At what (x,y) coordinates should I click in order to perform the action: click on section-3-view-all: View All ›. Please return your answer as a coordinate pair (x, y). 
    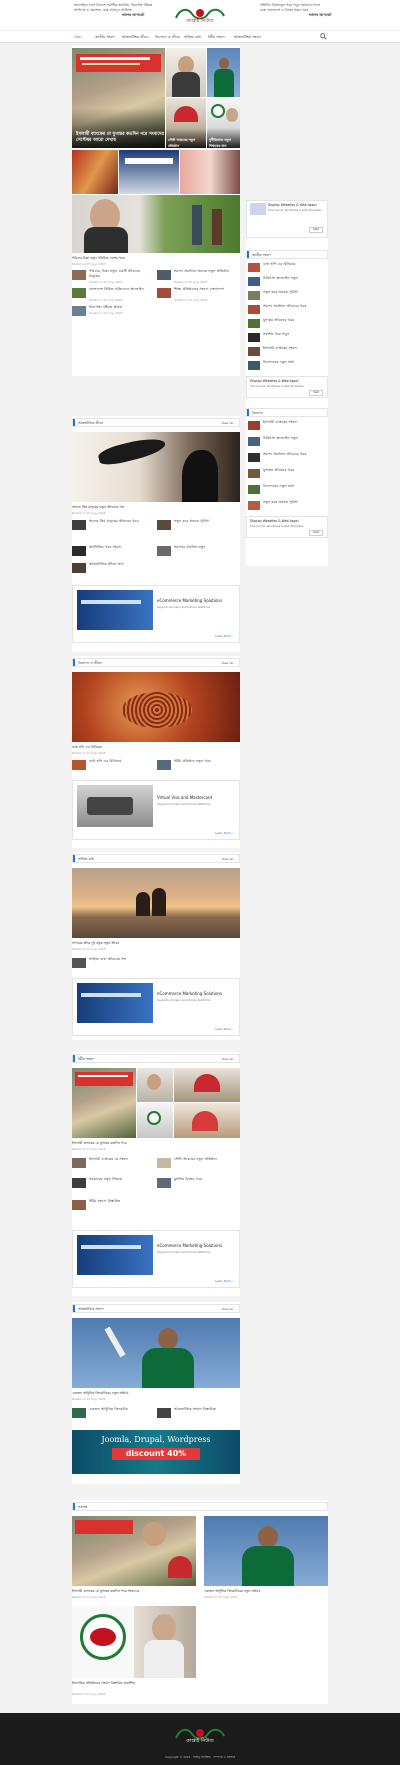
    Looking at the image, I should click on (228, 859).